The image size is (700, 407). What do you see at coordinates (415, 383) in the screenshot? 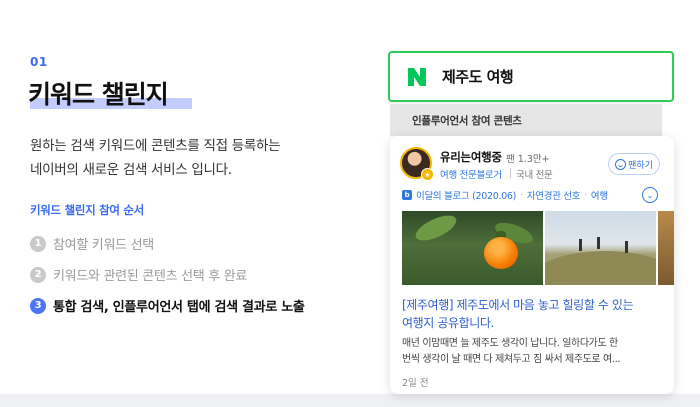
I see `post-timestamp: 2일 전` at bounding box center [415, 383].